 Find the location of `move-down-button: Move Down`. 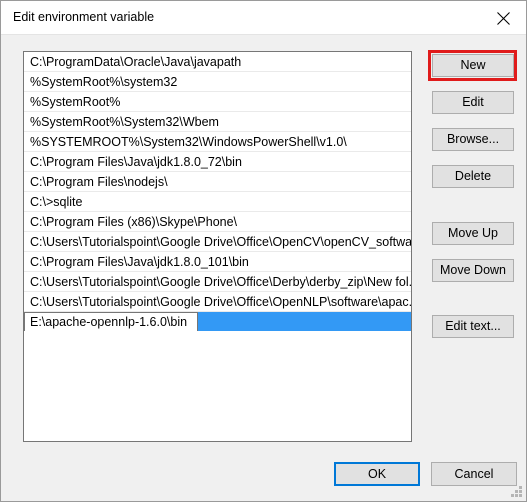

move-down-button: Move Down is located at coordinates (473, 270).